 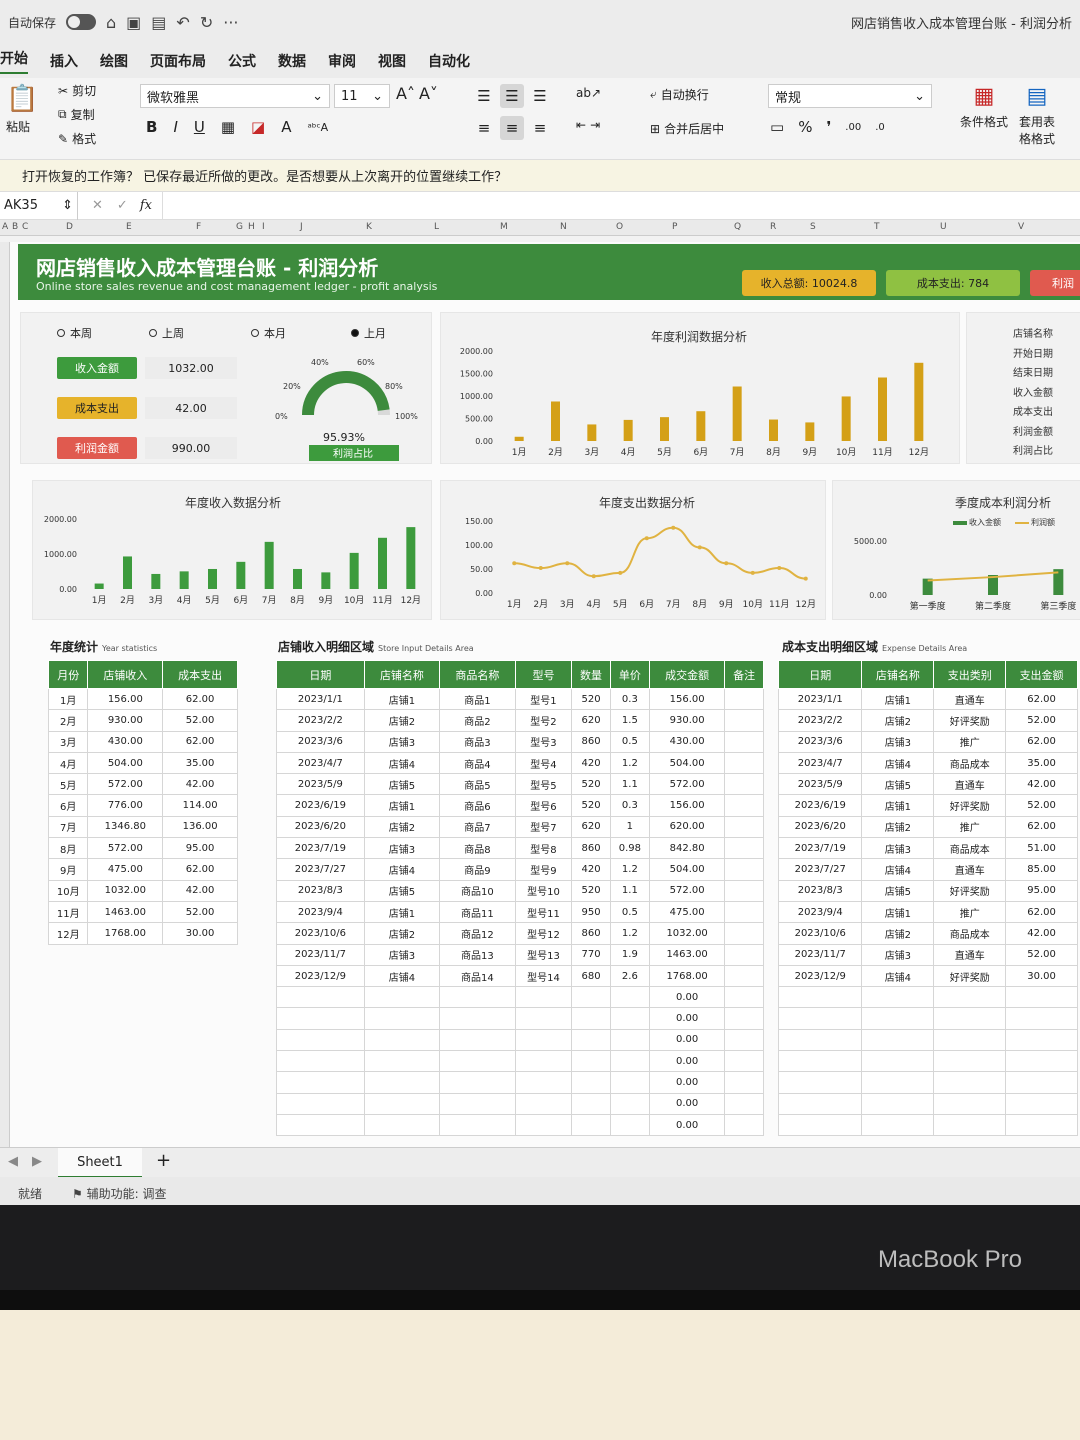 I want to click on add-sheet-button: +, so click(x=163, y=1160).